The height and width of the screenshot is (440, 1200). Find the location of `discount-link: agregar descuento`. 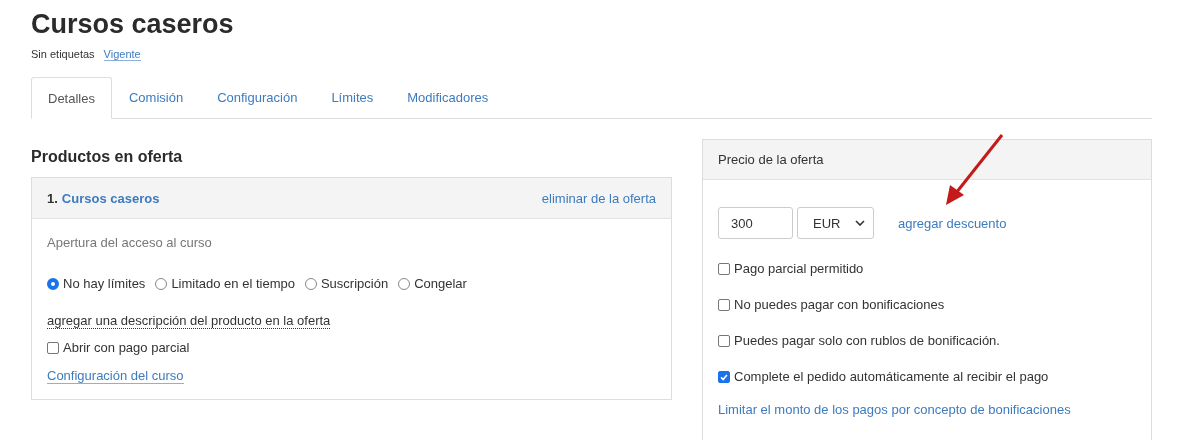

discount-link: agregar descuento is located at coordinates (952, 223).